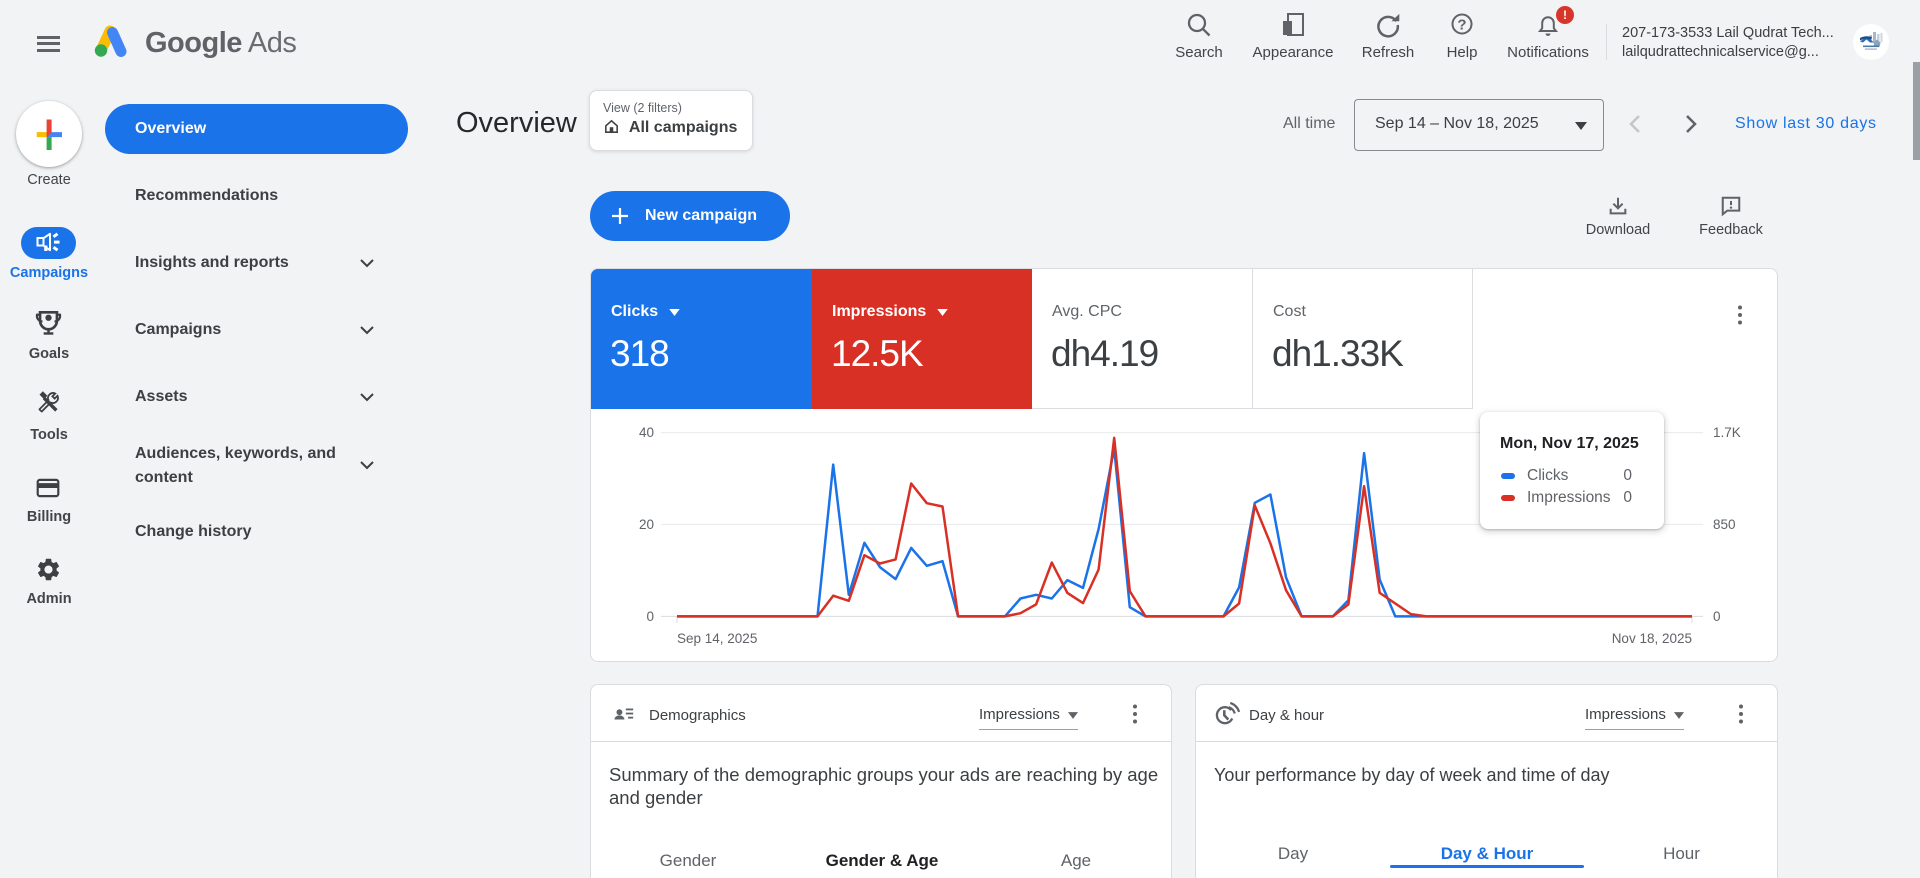 This screenshot has height=878, width=1920. What do you see at coordinates (646, 432) in the screenshot?
I see `svg-text: 40` at bounding box center [646, 432].